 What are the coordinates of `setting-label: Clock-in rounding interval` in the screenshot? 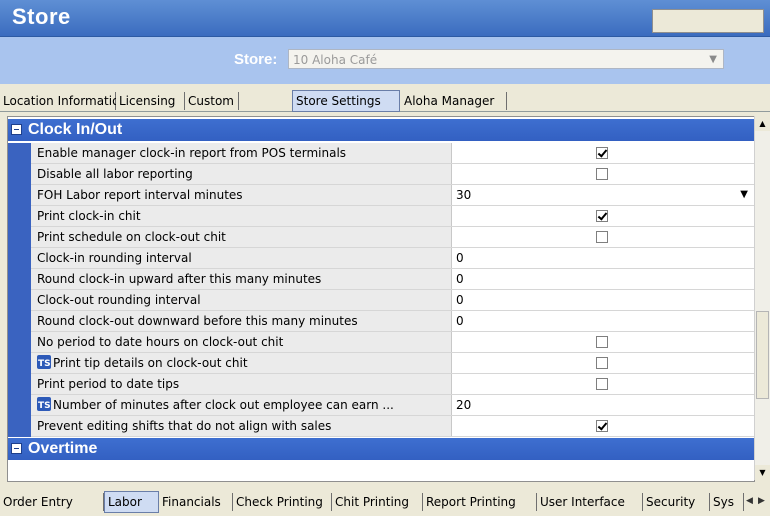 It's located at (241, 258).